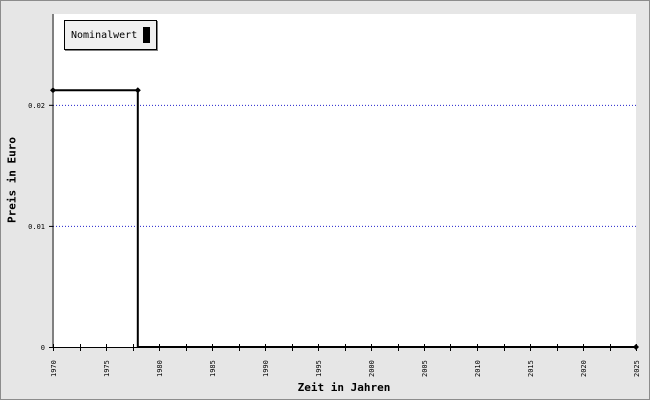  What do you see at coordinates (54, 368) in the screenshot?
I see `x-tick-label: 1970` at bounding box center [54, 368].